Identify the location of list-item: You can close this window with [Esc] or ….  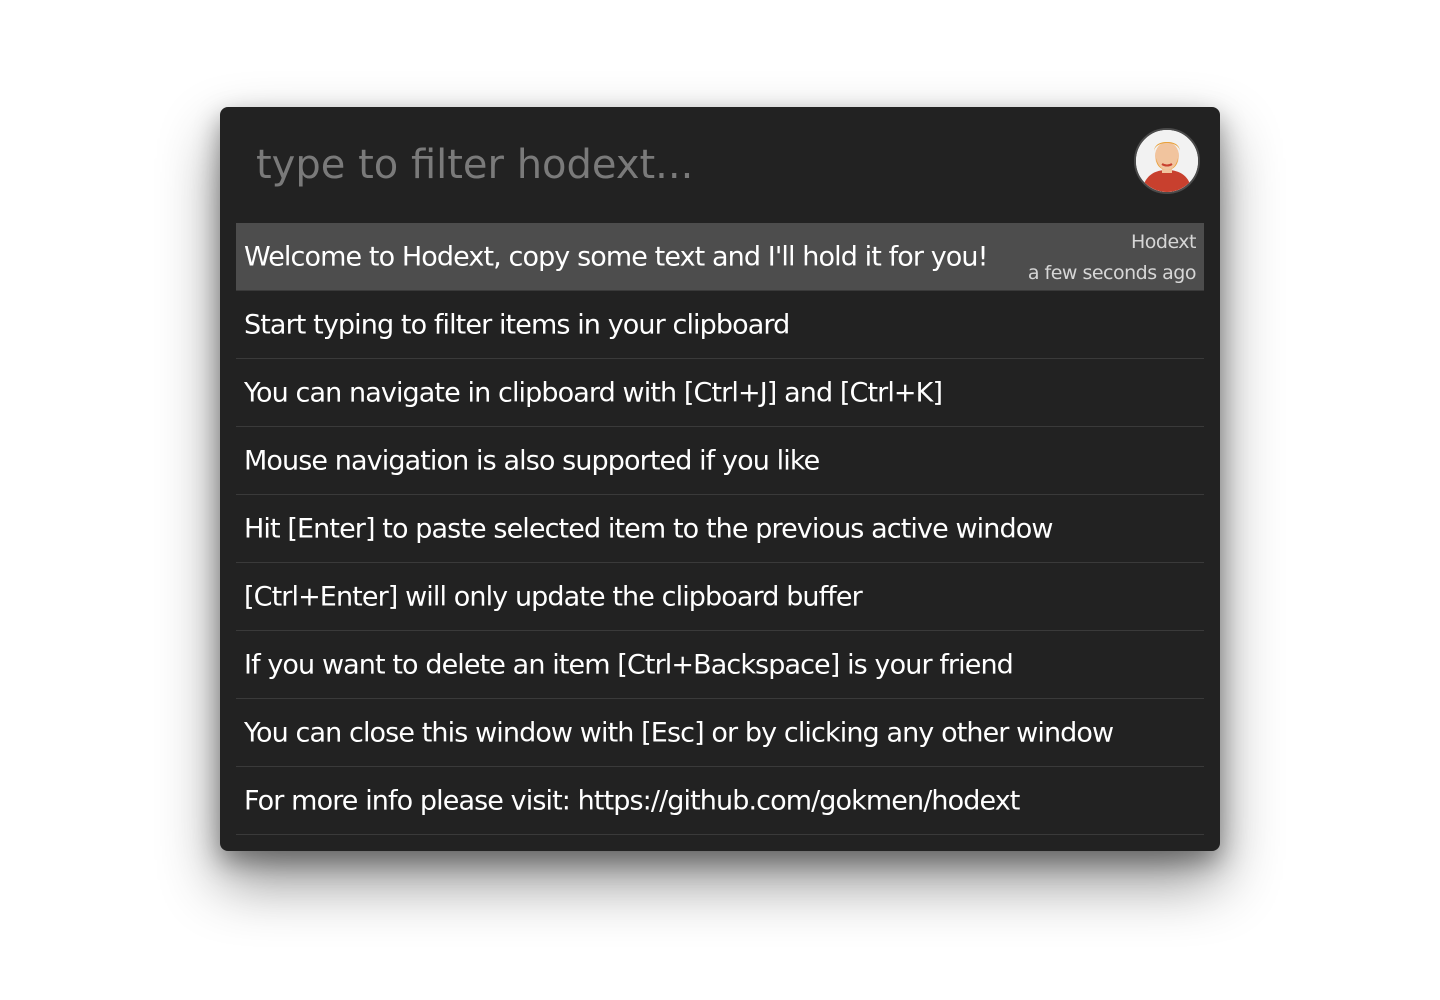
(720, 733).